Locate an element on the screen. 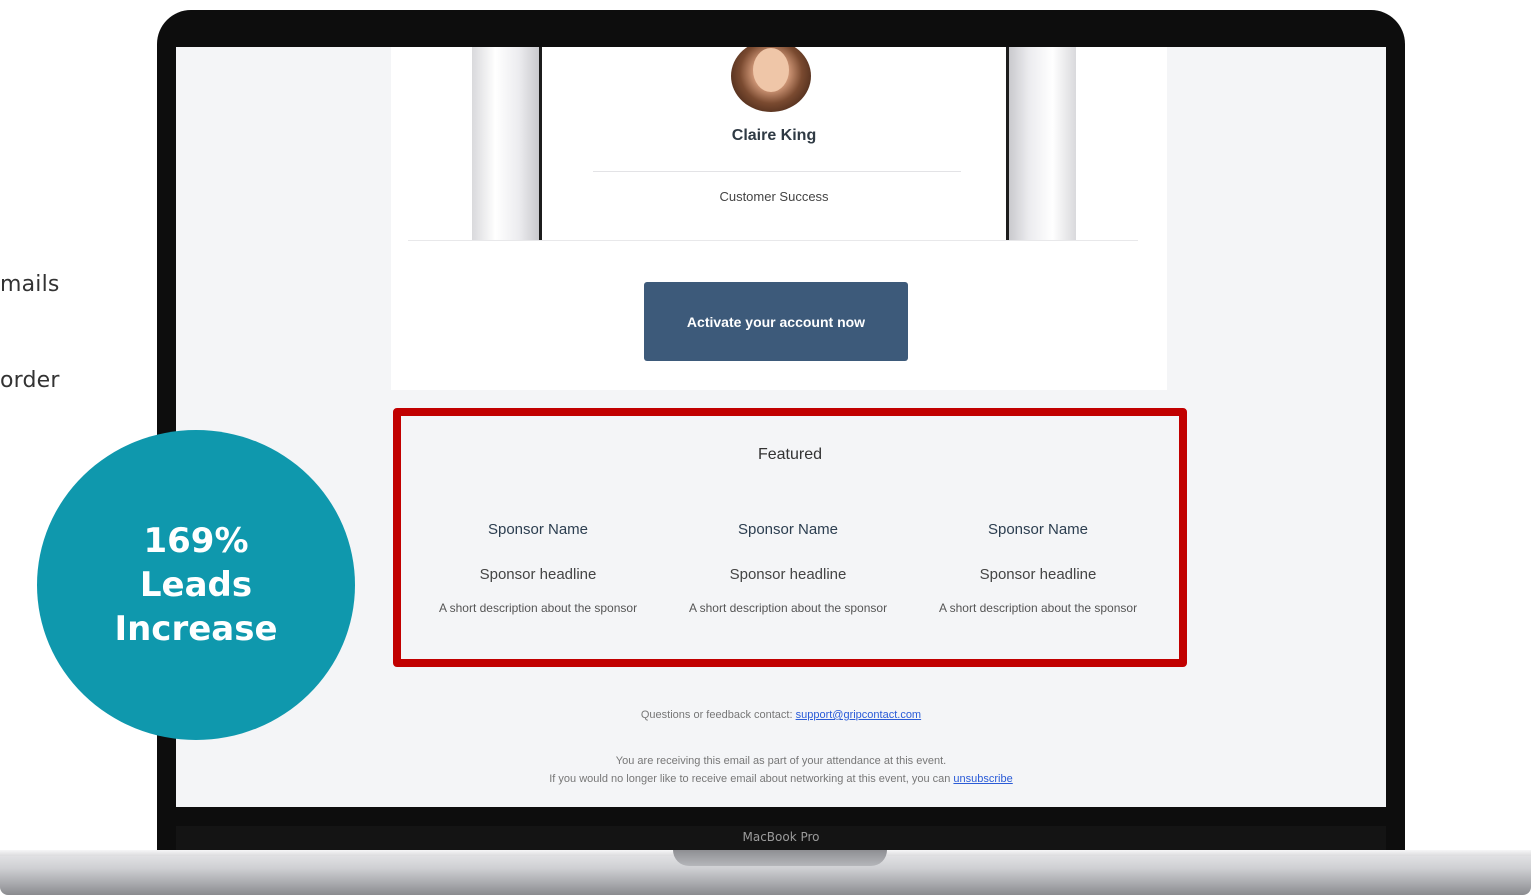 Image resolution: width=1531 pixels, height=895 pixels. side-text-line1: mails is located at coordinates (30, 284).